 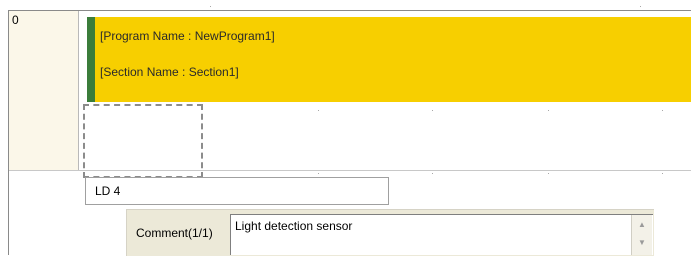 I want to click on section-name-label: [Section Name : Section1], so click(x=169, y=72).